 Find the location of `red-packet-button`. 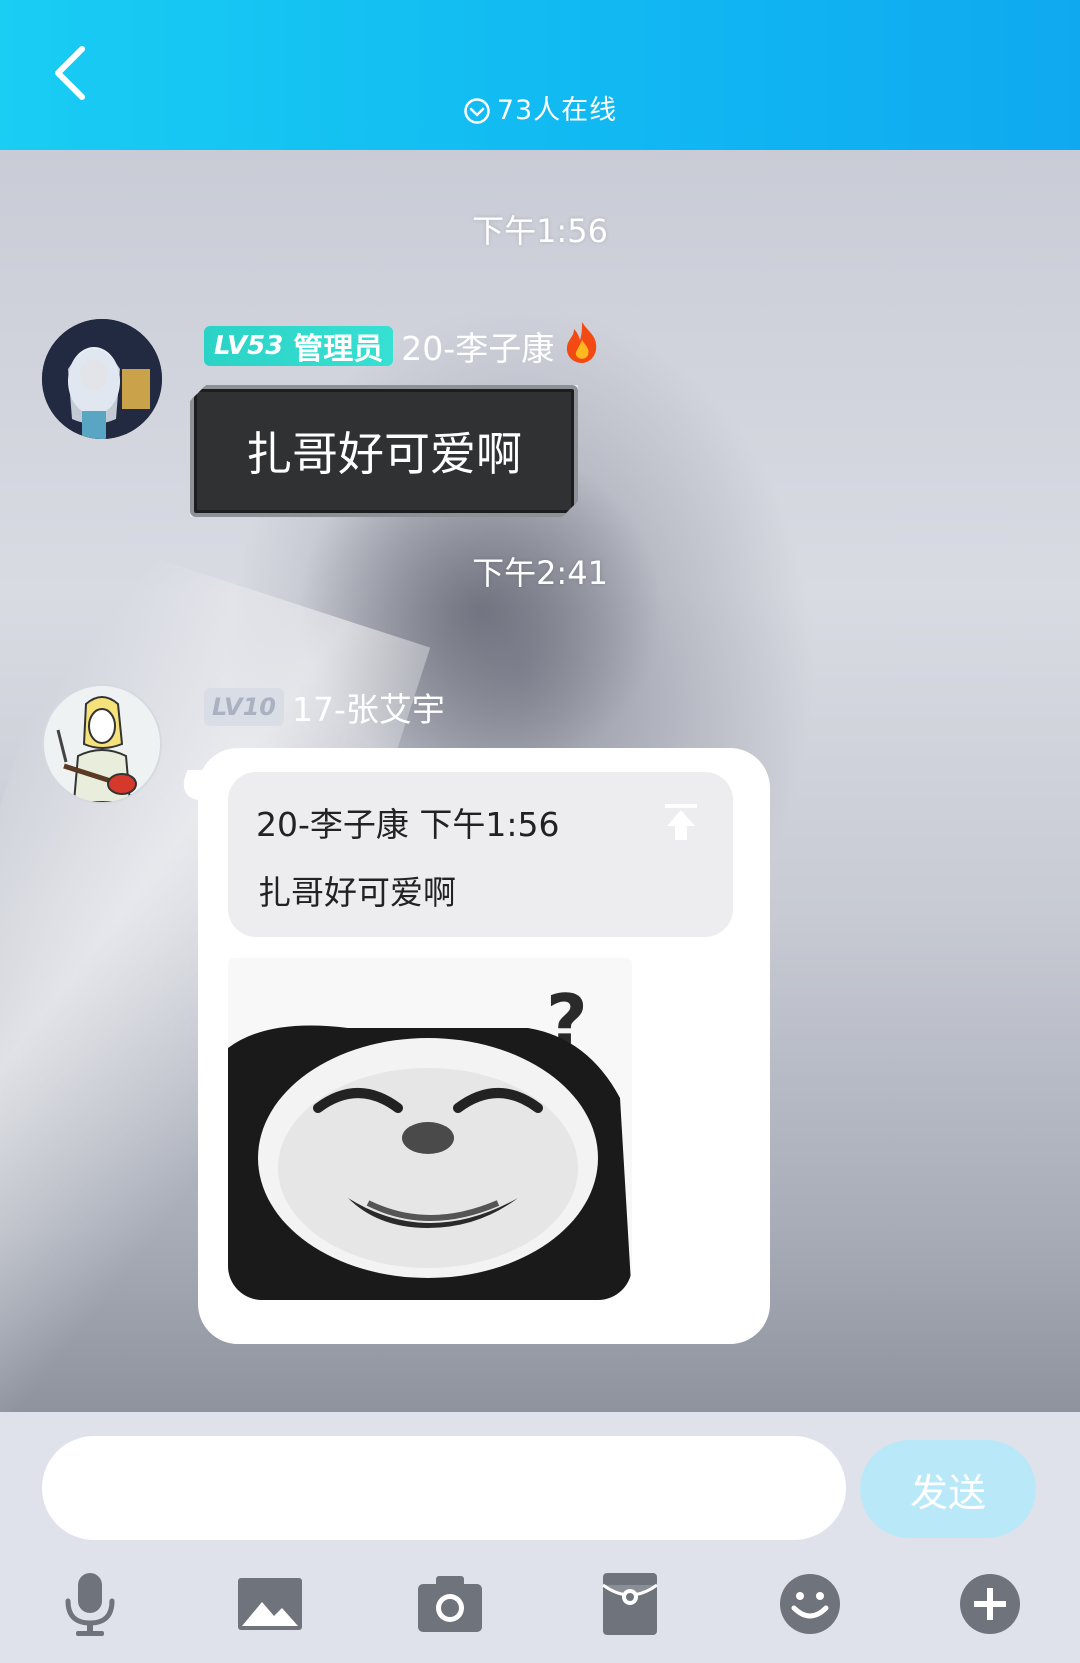

red-packet-button is located at coordinates (630, 1604).